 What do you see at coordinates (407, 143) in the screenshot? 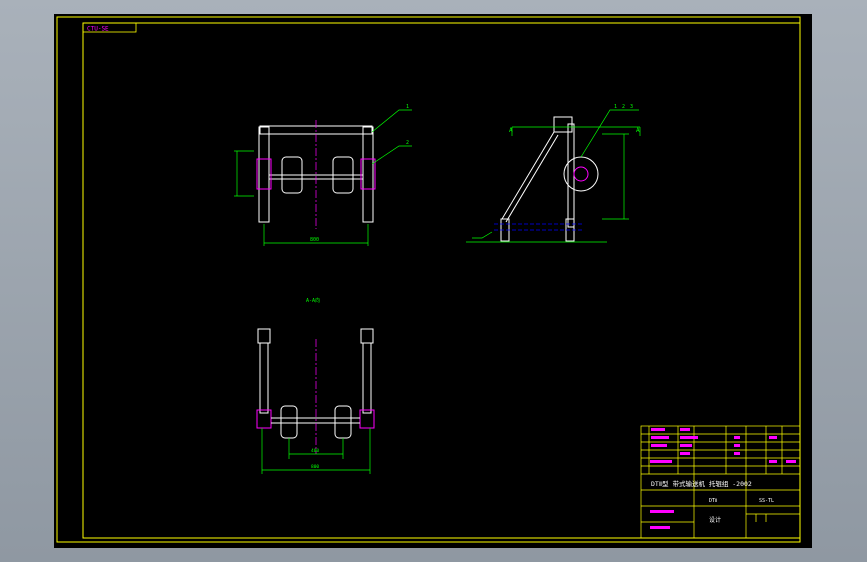
I see `front-callout-2: 2` at bounding box center [407, 143].